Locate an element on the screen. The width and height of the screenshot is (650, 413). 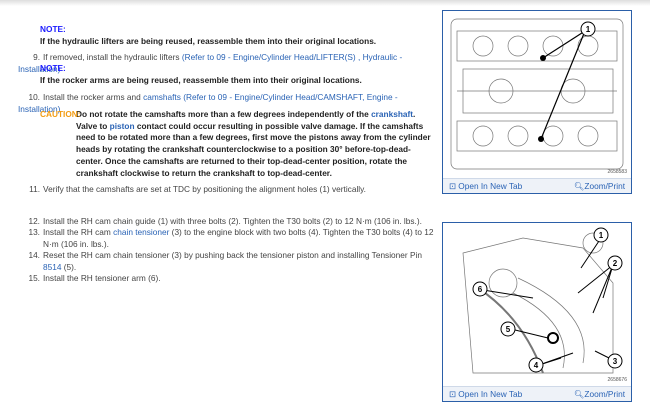
callout-5: 5 is located at coordinates (508, 329).